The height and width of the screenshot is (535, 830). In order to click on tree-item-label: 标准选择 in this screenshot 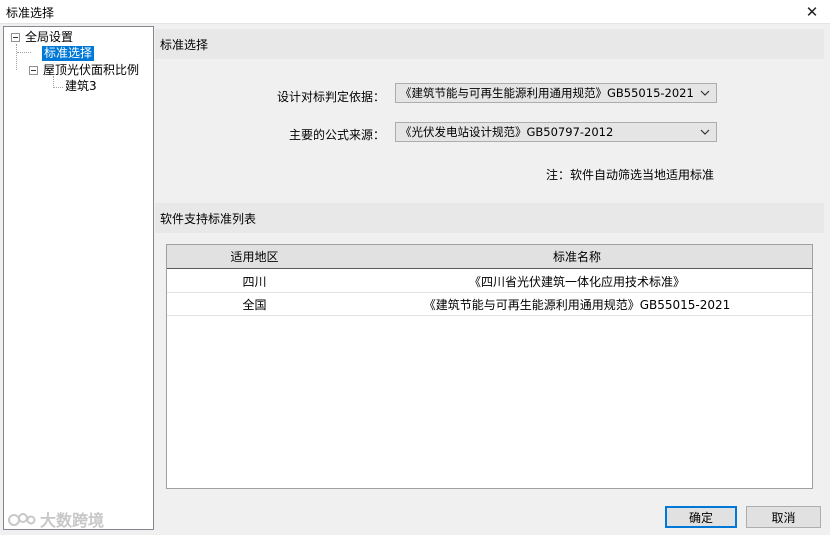, I will do `click(68, 53)`.